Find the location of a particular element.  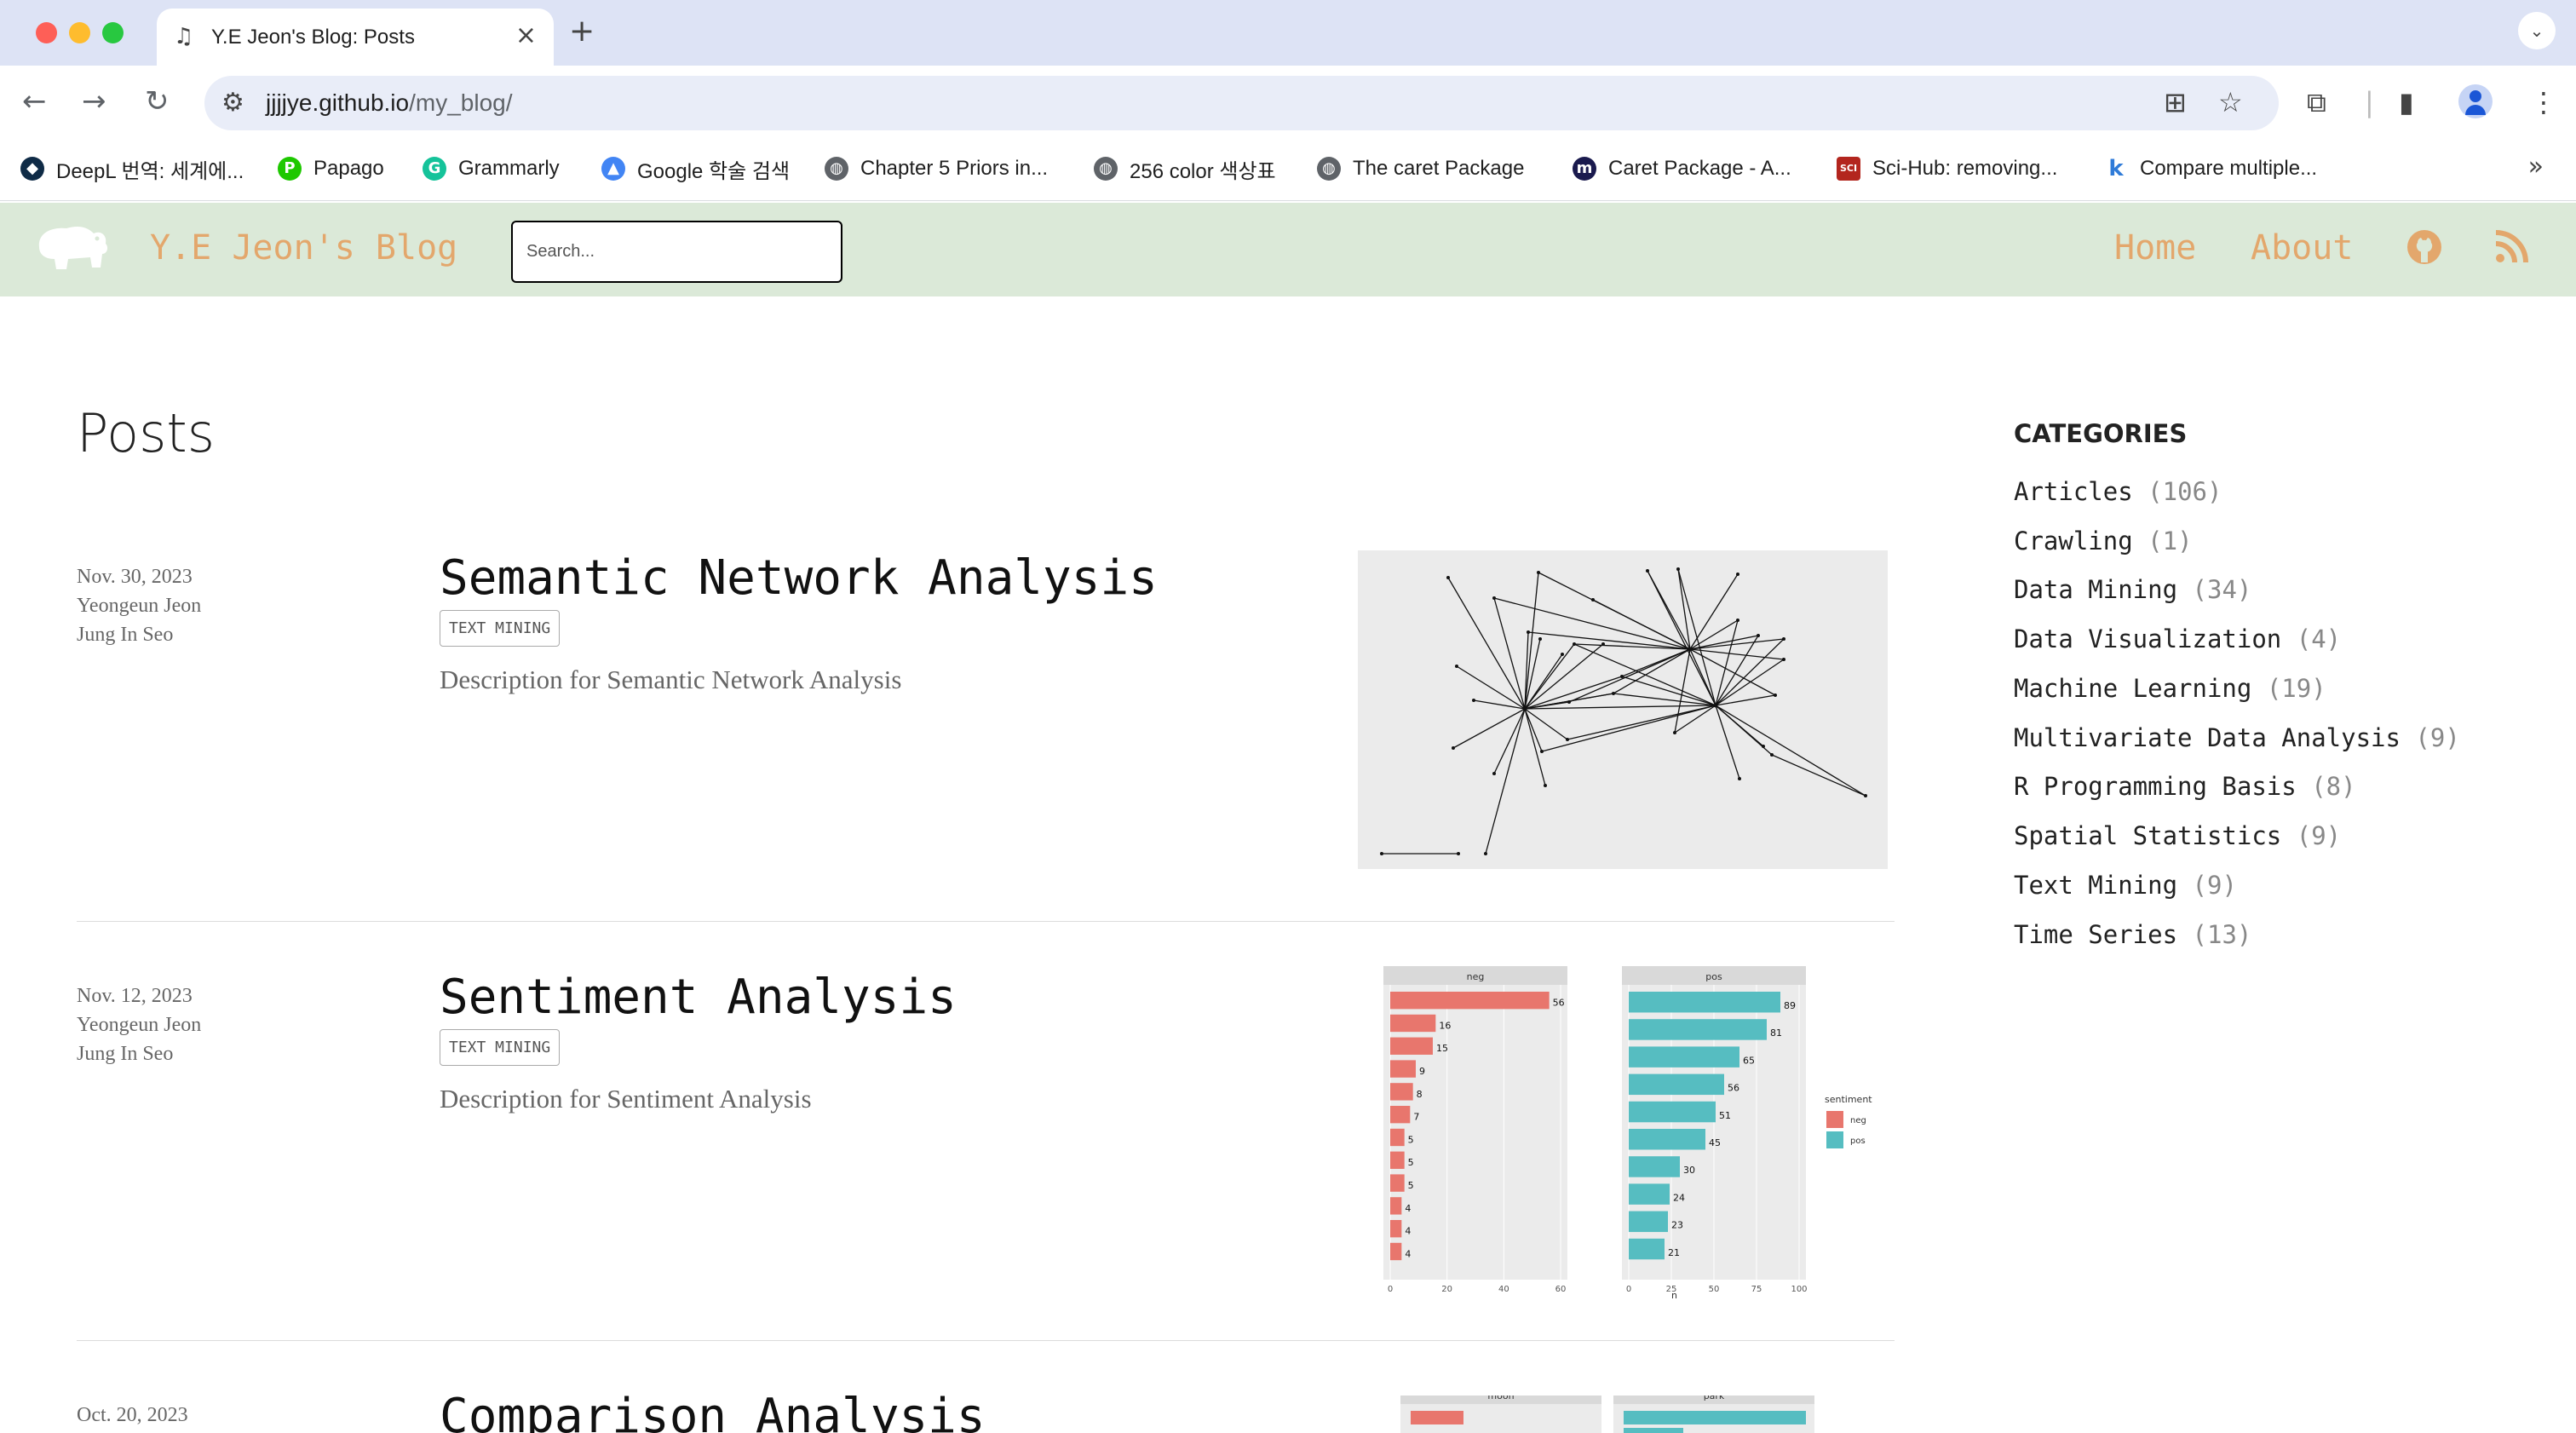

tab-search-button: ⌄ is located at coordinates (2537, 31).